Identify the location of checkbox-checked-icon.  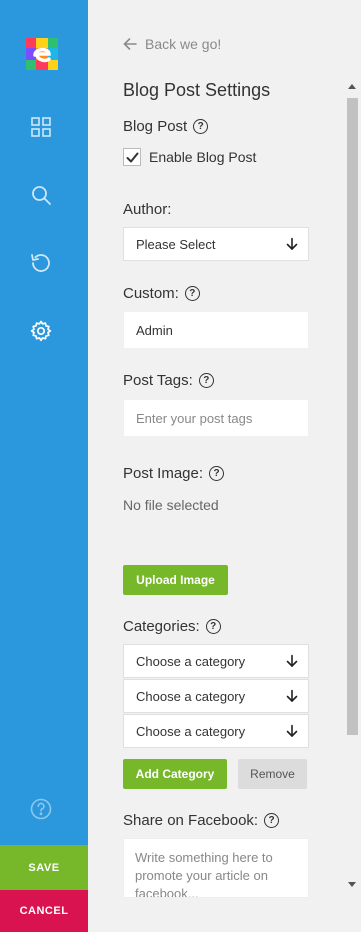
(132, 157).